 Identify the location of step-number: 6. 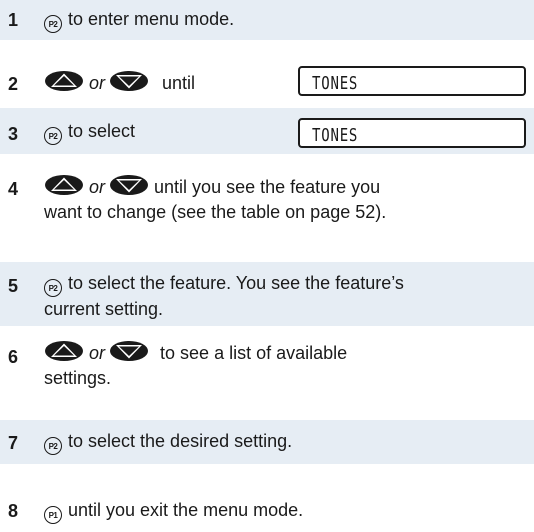
(13, 357).